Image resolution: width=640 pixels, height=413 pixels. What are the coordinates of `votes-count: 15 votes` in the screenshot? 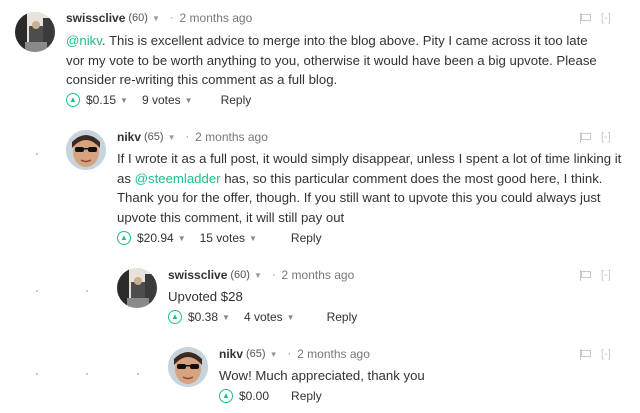 It's located at (222, 238).